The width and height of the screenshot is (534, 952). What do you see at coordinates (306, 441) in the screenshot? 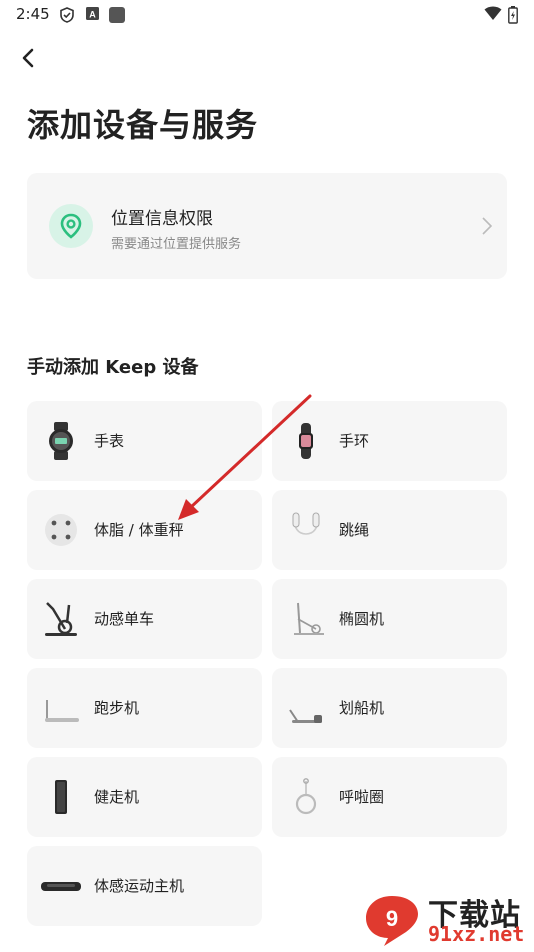
I see `band-icon` at bounding box center [306, 441].